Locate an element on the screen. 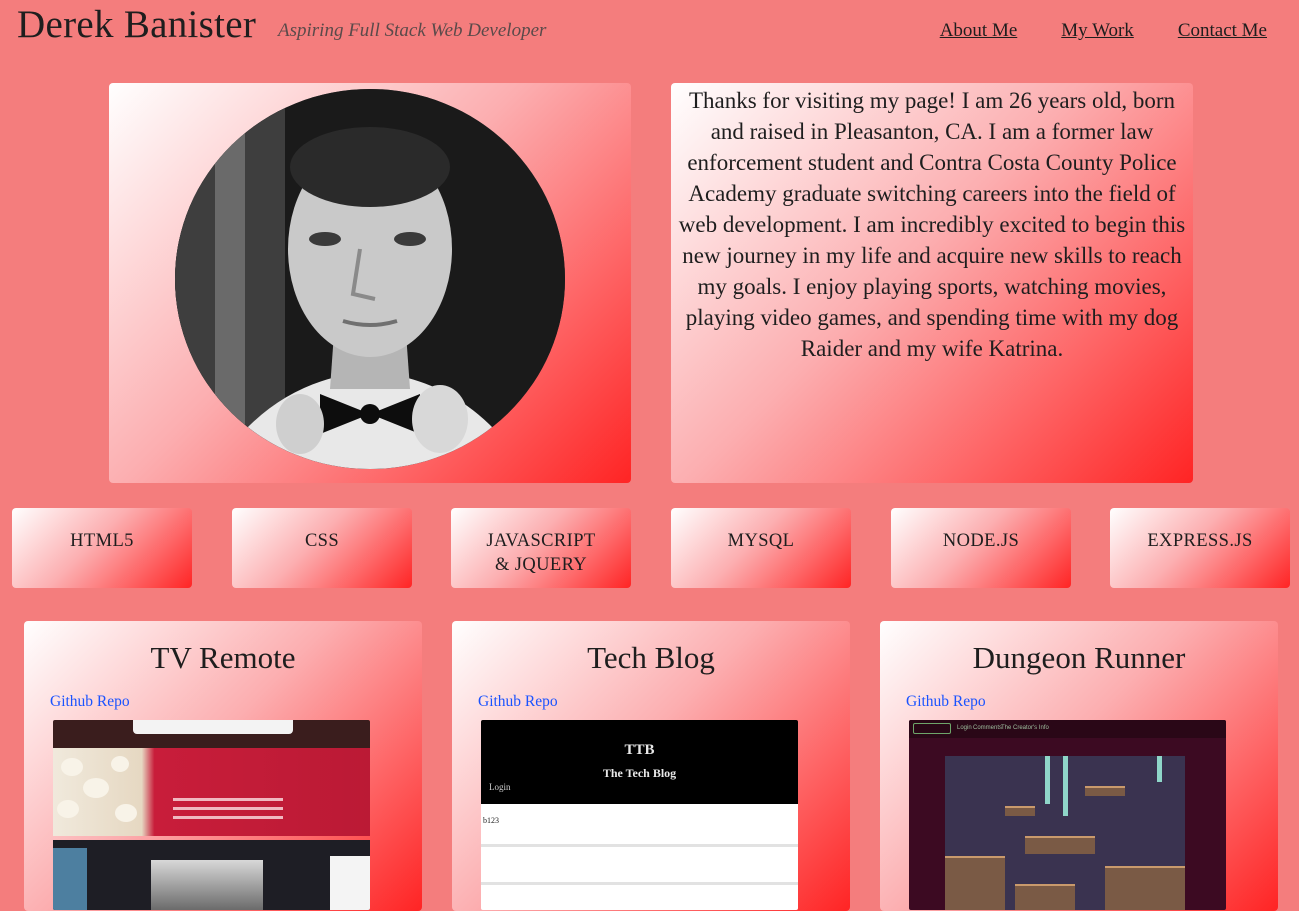 The width and height of the screenshot is (1299, 911). thumb-footer is located at coordinates (211, 875).